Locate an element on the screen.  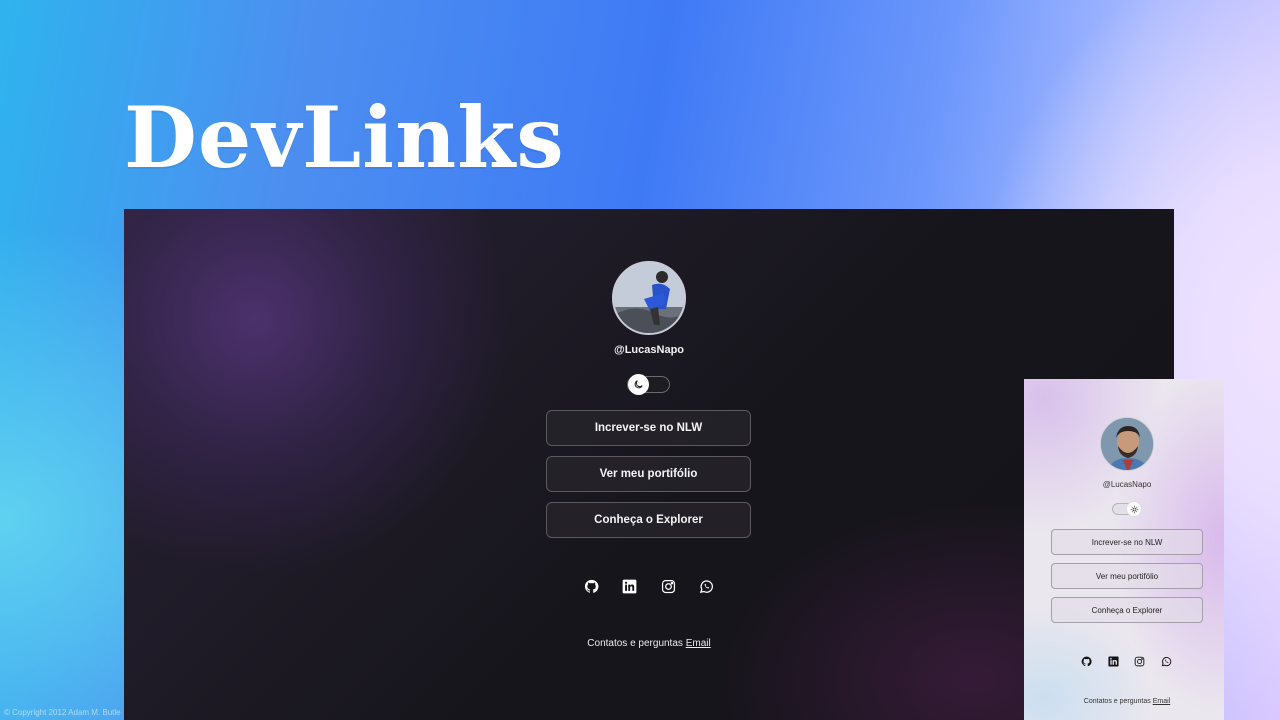
moon-icon is located at coordinates (638, 384).